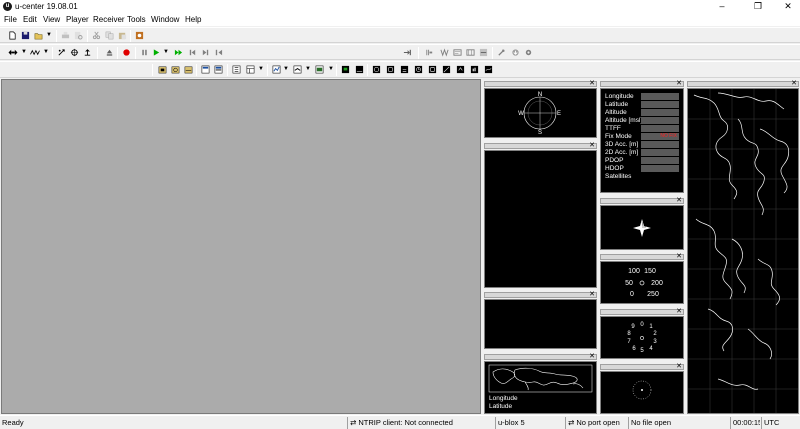  I want to click on value-box-hdop, so click(660, 168).